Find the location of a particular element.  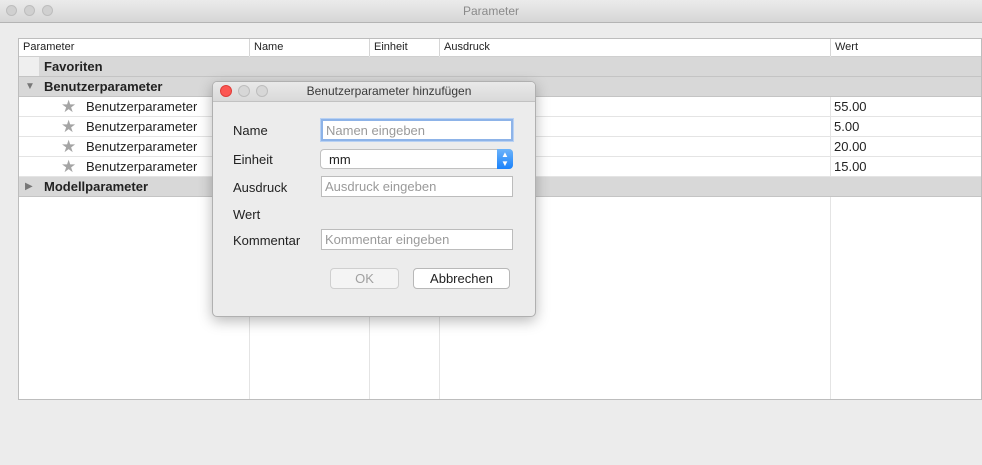

row-value: 5.00 is located at coordinates (847, 126).